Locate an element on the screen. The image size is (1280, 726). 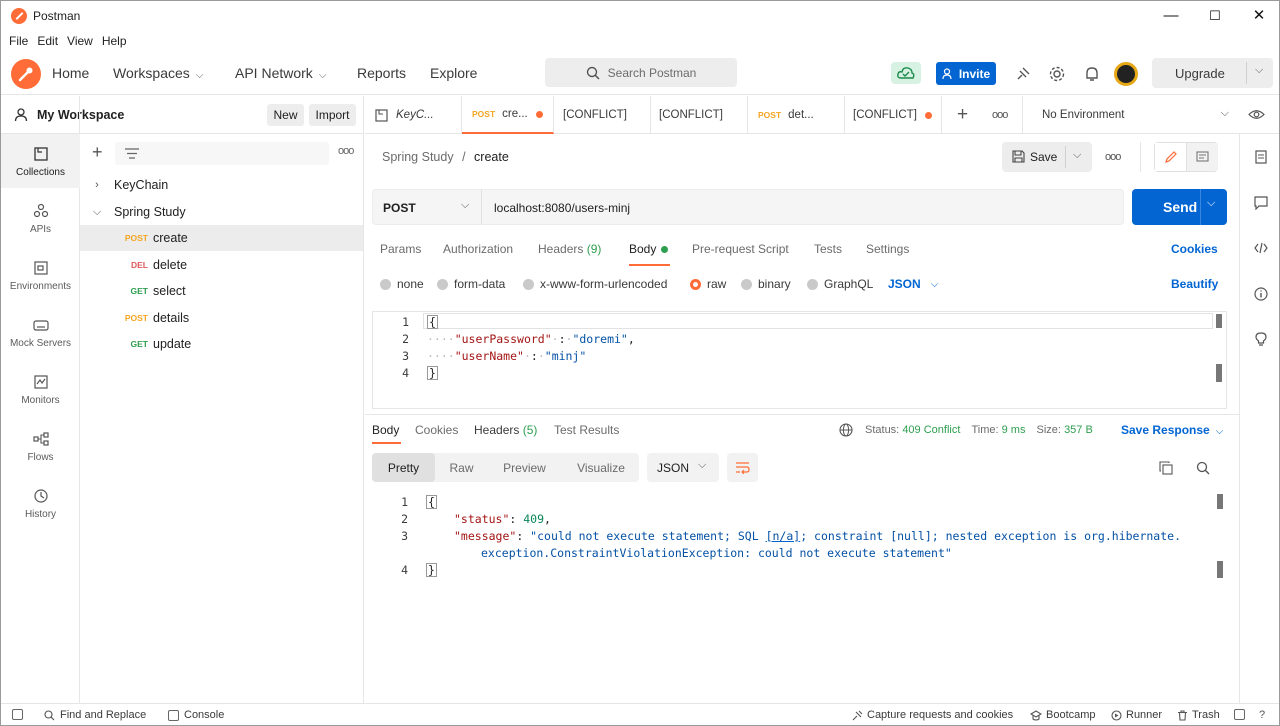
rail-collections: Collections is located at coordinates (40, 162).